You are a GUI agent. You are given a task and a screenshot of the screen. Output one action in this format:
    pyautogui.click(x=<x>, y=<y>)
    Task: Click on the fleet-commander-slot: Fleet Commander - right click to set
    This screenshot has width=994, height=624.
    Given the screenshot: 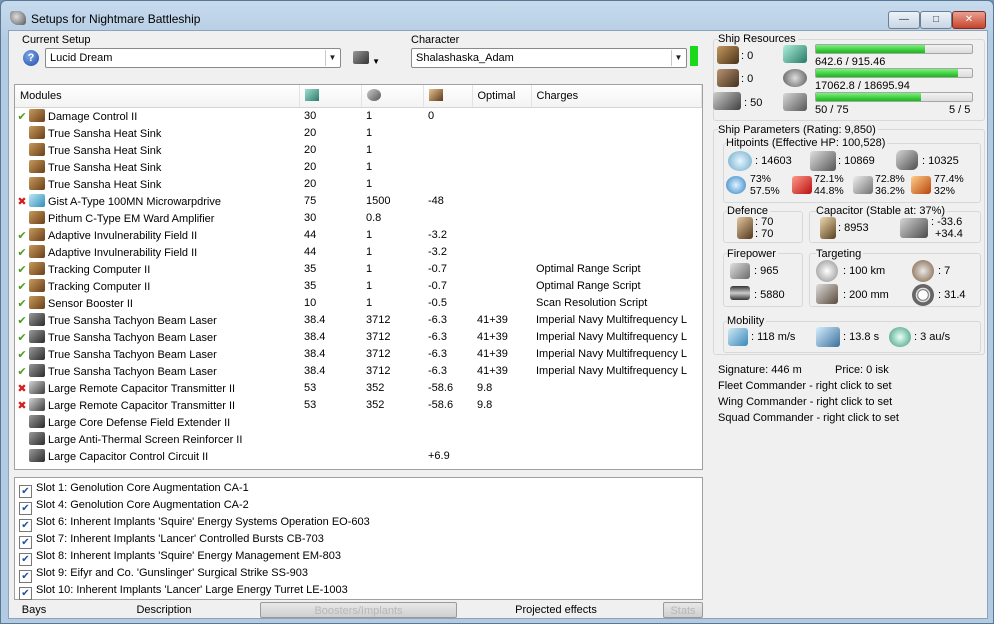 What is the action you would take?
    pyautogui.click(x=805, y=386)
    